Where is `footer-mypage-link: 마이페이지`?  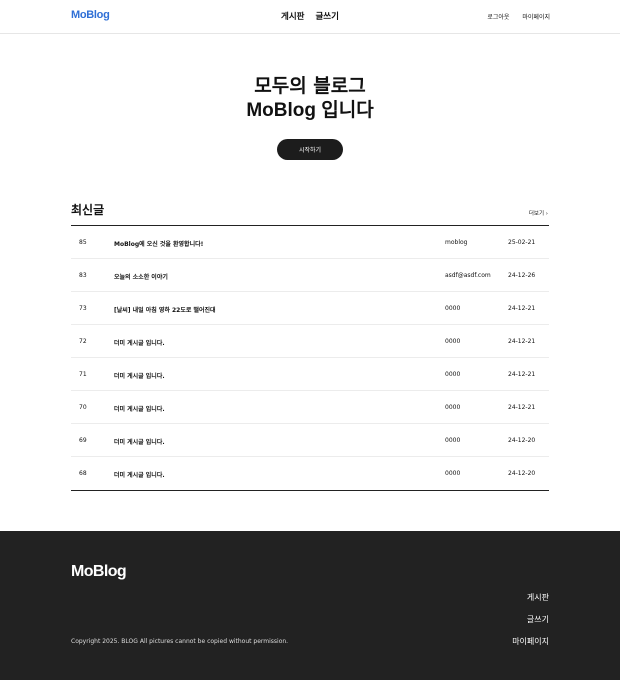 footer-mypage-link: 마이페이지 is located at coordinates (530, 647).